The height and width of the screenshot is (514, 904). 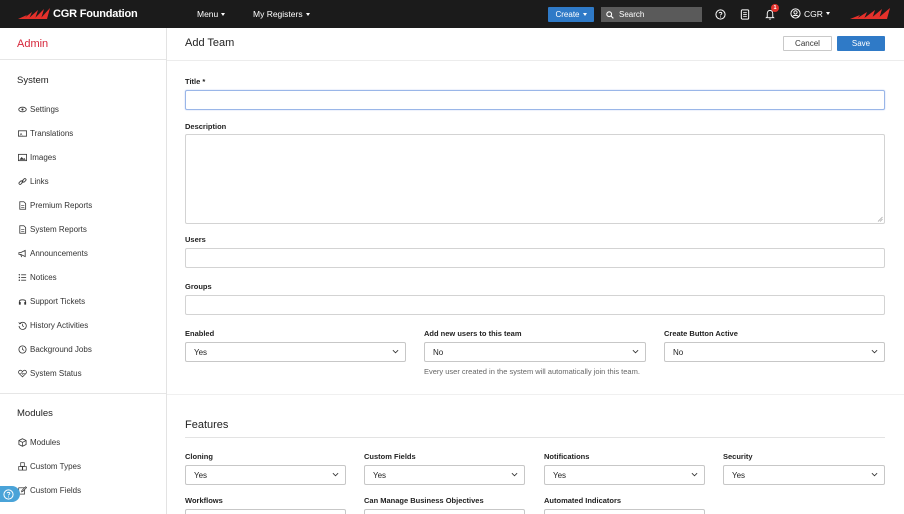 I want to click on sidebar-item-translations: A Translations, so click(x=45, y=133).